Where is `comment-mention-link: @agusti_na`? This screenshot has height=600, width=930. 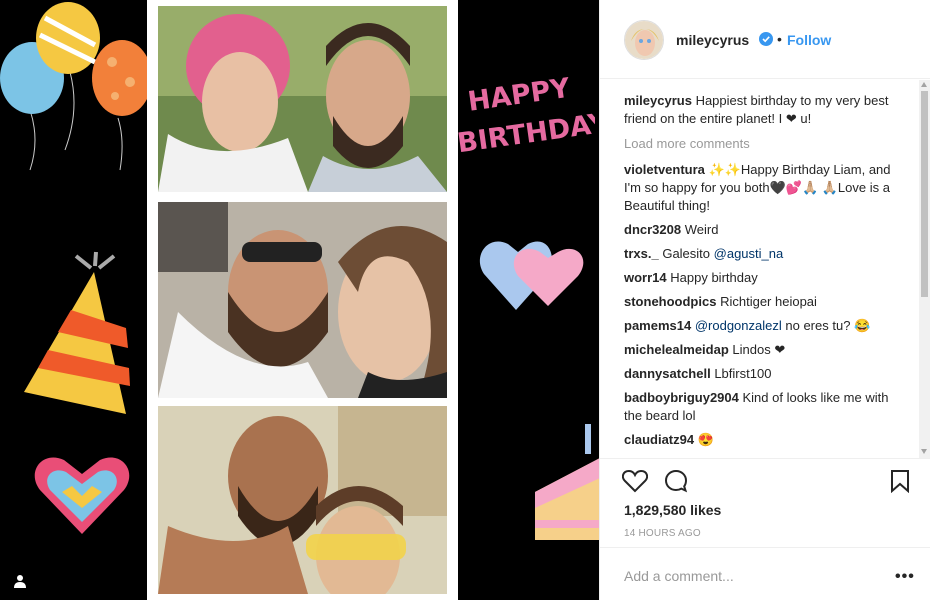 comment-mention-link: @agusti_na is located at coordinates (749, 253).